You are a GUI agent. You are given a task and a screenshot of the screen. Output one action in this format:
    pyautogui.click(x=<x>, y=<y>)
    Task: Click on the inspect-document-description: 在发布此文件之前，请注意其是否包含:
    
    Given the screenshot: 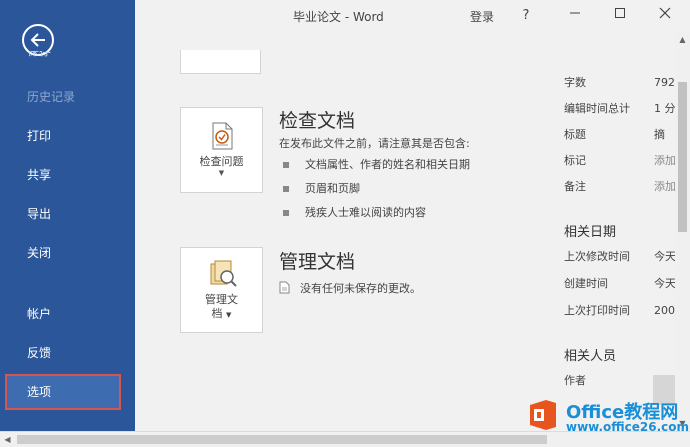 What is the action you would take?
    pyautogui.click(x=374, y=143)
    